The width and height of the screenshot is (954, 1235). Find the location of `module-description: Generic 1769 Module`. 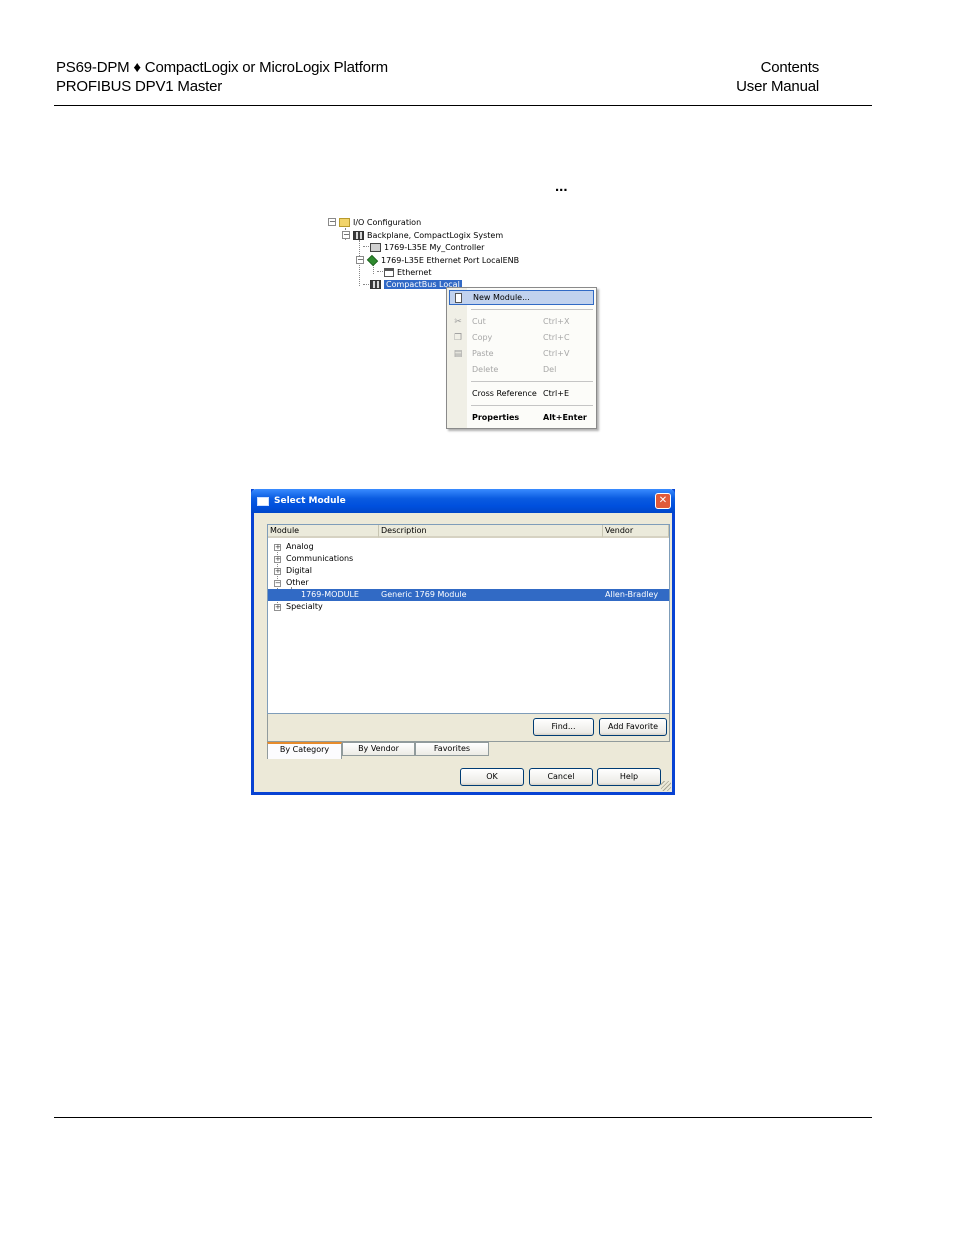

module-description: Generic 1769 Module is located at coordinates (424, 594).